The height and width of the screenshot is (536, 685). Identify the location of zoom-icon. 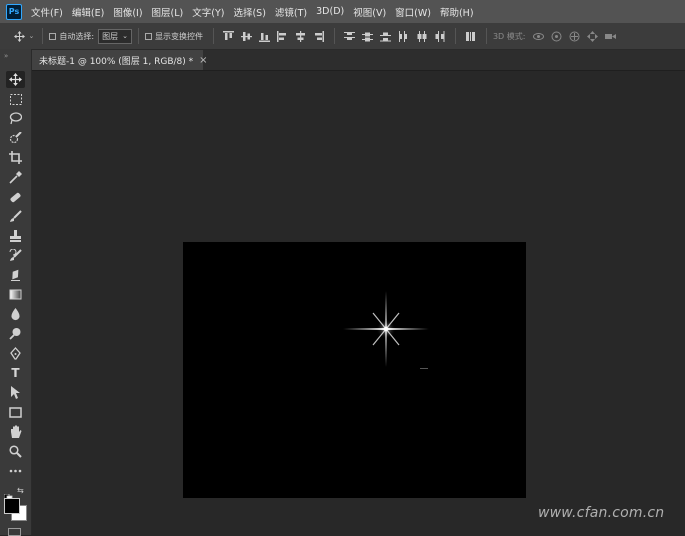
(15, 451).